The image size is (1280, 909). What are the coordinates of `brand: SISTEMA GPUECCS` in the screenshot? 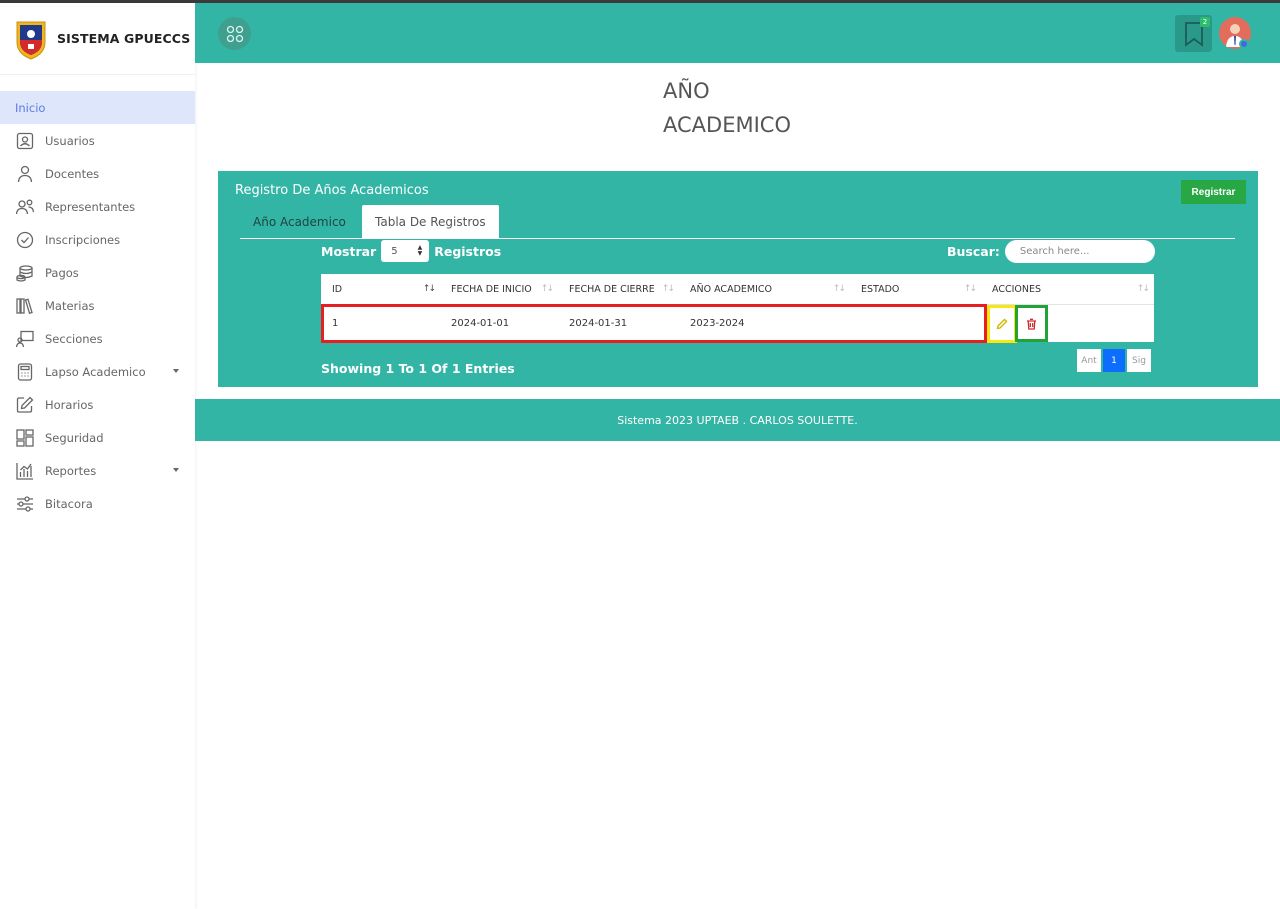 It's located at (97, 39).